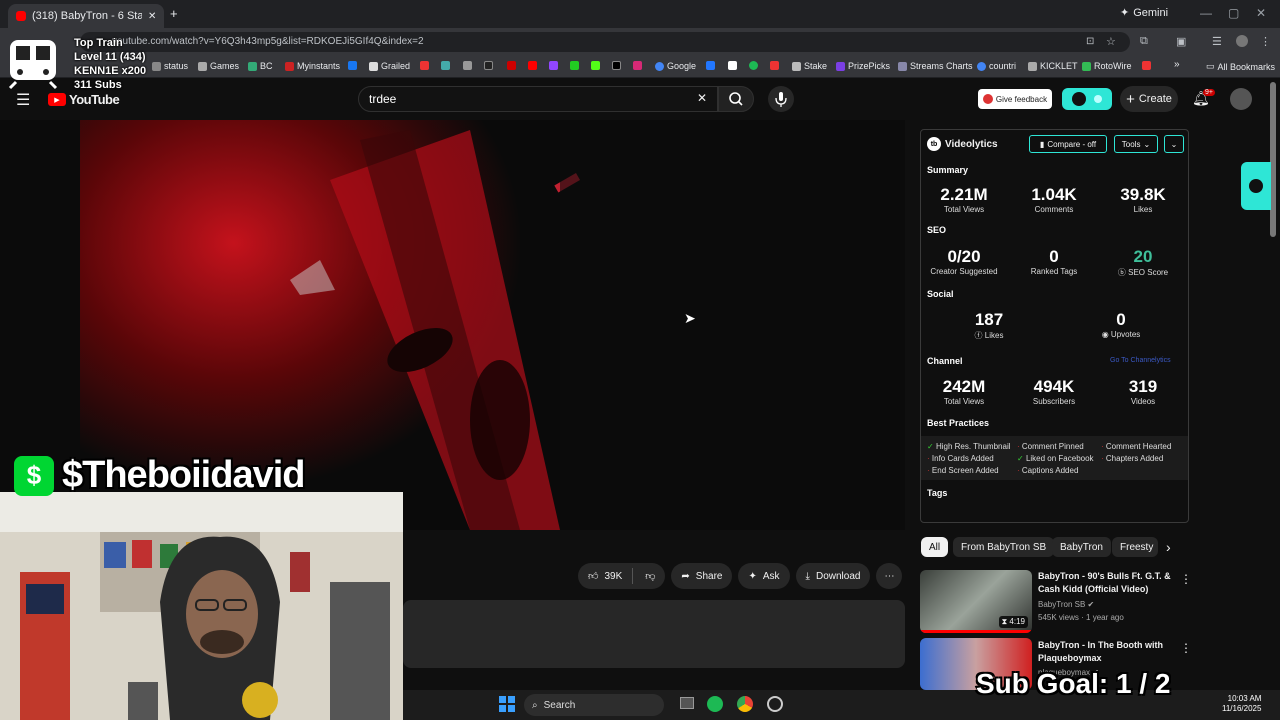  I want to click on chips-next-chevron-icon: ›, so click(1168, 547).